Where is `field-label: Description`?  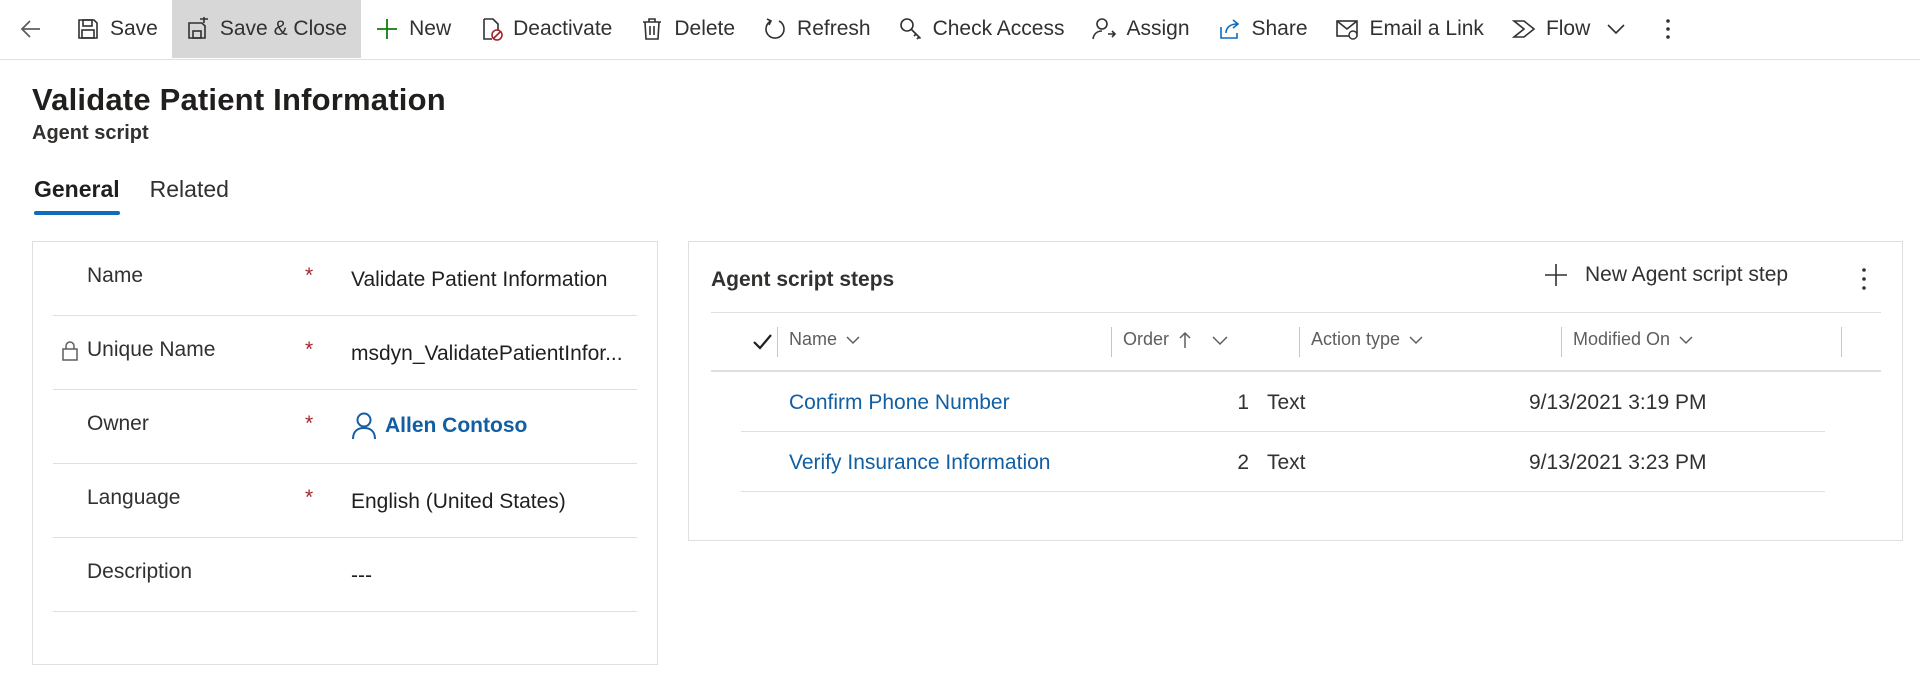 field-label: Description is located at coordinates (140, 571).